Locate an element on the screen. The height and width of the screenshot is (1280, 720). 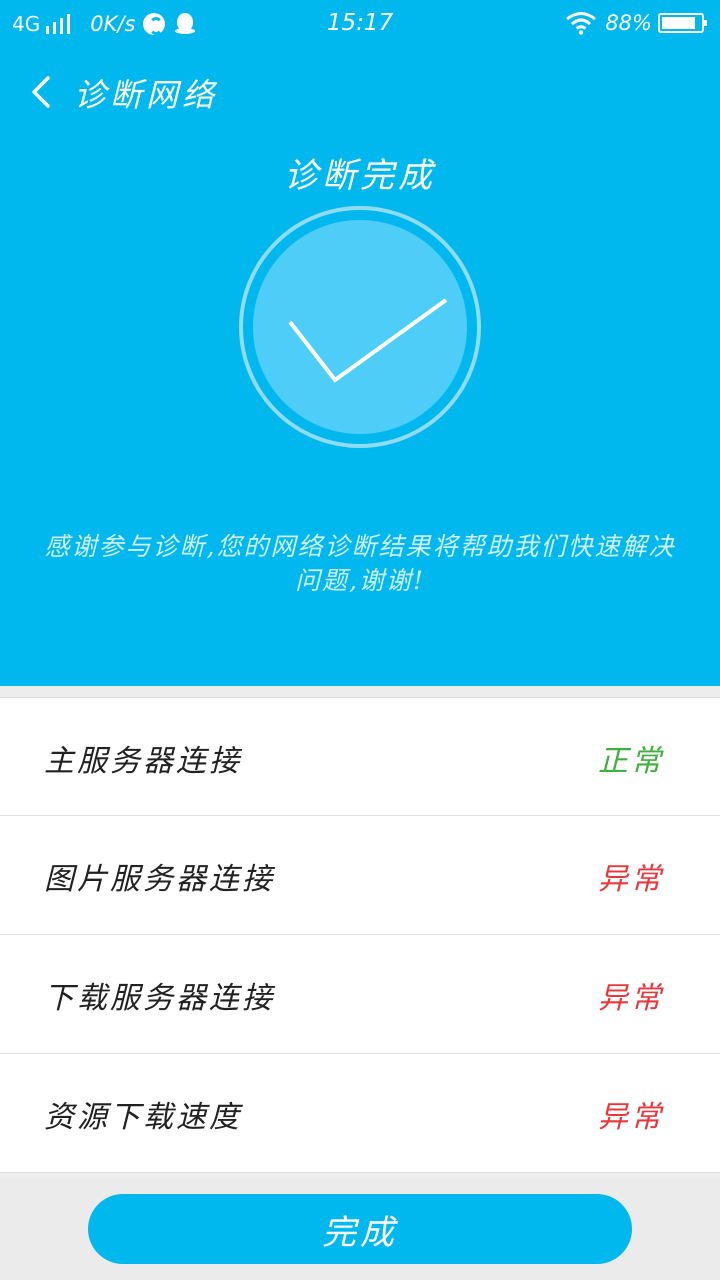
list-item: 资源下载速度 异常 is located at coordinates (360, 1113).